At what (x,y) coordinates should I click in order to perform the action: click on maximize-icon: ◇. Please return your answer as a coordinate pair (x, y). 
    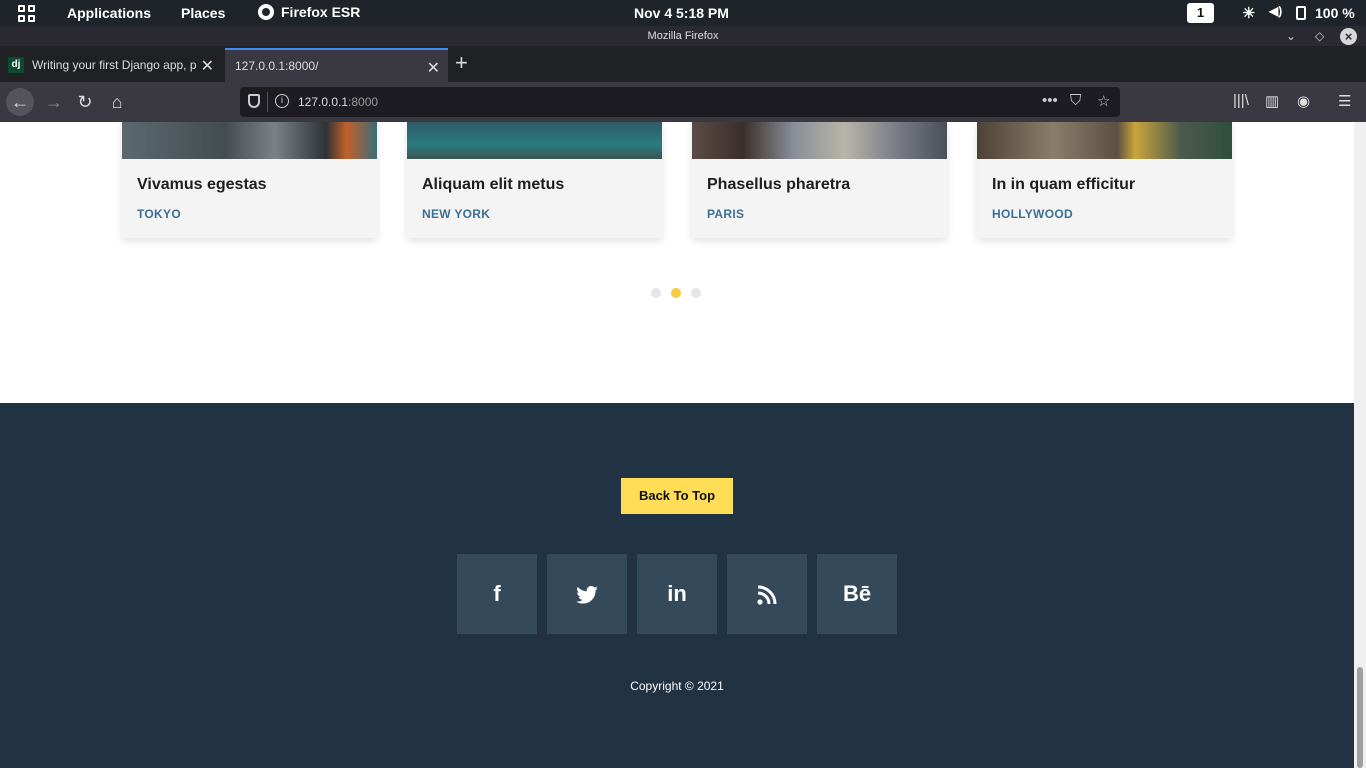
    Looking at the image, I should click on (1319, 36).